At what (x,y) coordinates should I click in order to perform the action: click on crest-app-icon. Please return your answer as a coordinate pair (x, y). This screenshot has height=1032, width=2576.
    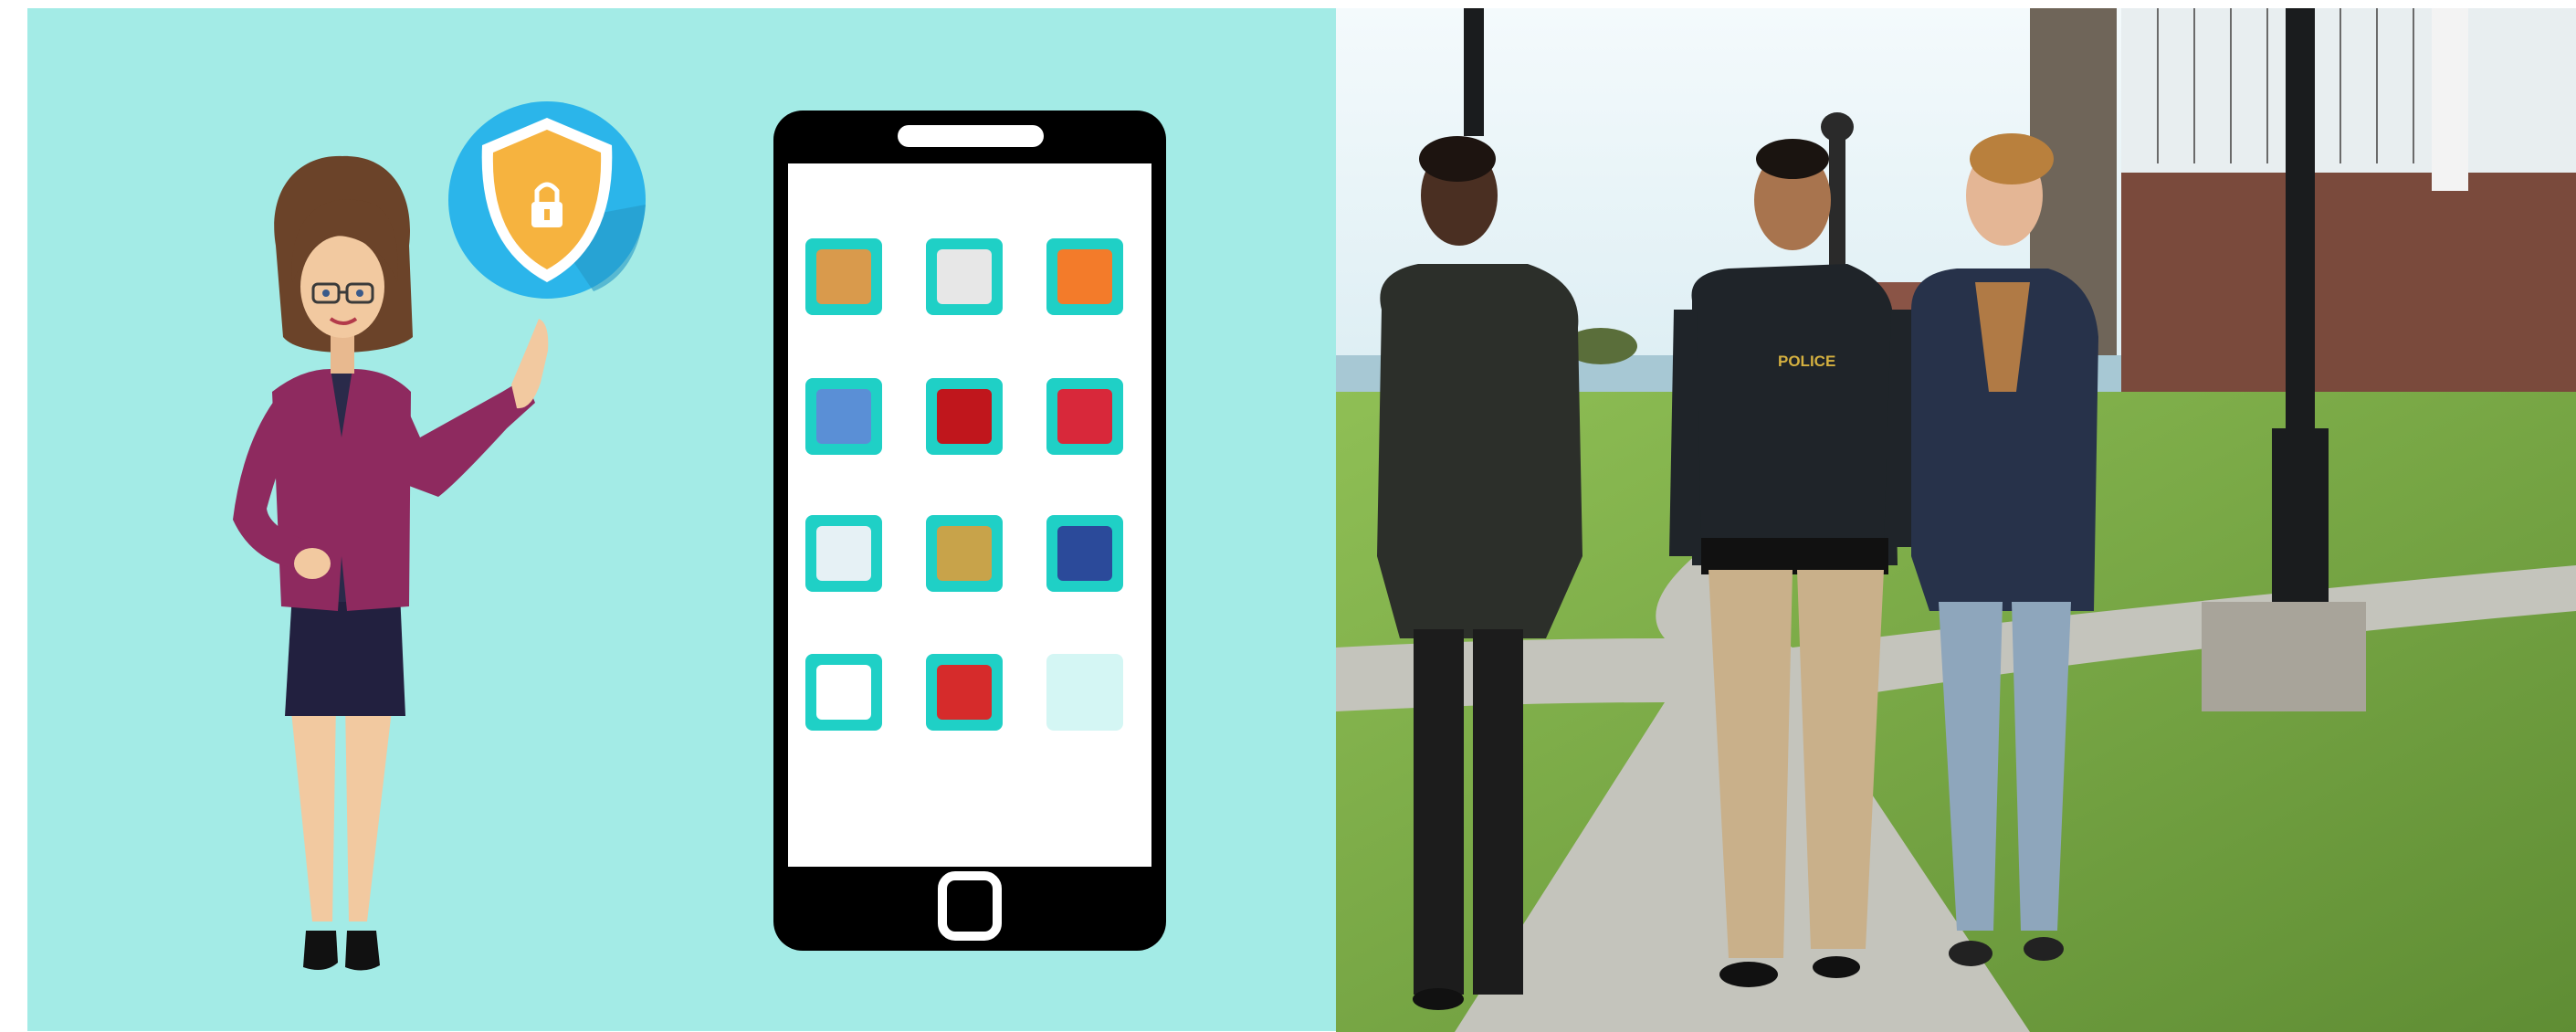
    Looking at the image, I should click on (964, 553).